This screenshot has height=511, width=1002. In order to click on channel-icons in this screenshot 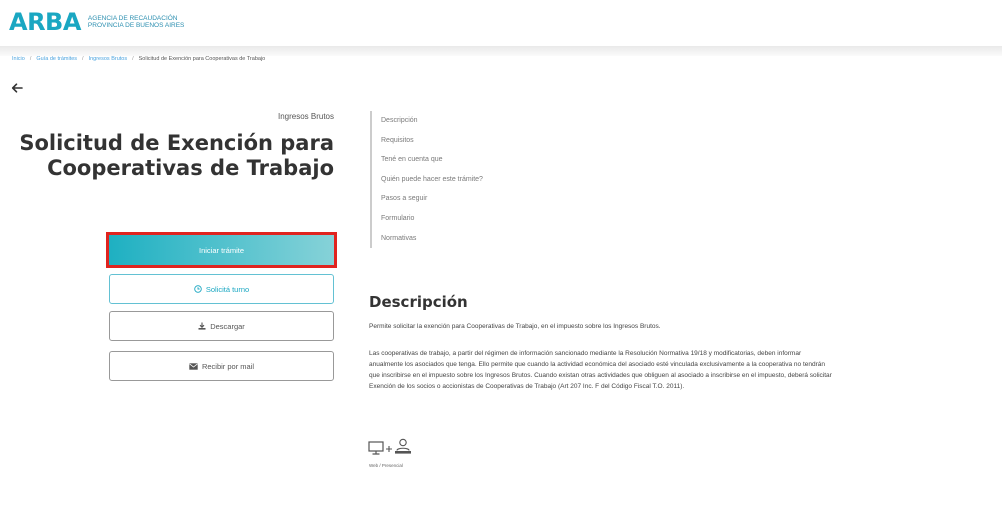, I will do `click(390, 446)`.